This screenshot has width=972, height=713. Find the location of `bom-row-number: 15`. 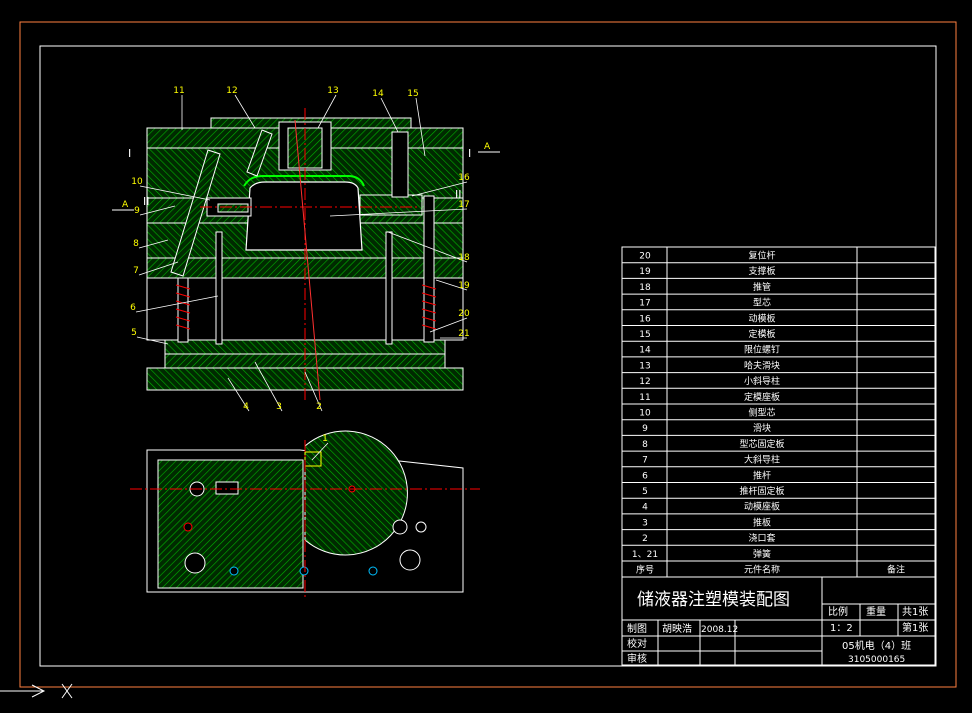

bom-row-number: 15 is located at coordinates (644, 335).